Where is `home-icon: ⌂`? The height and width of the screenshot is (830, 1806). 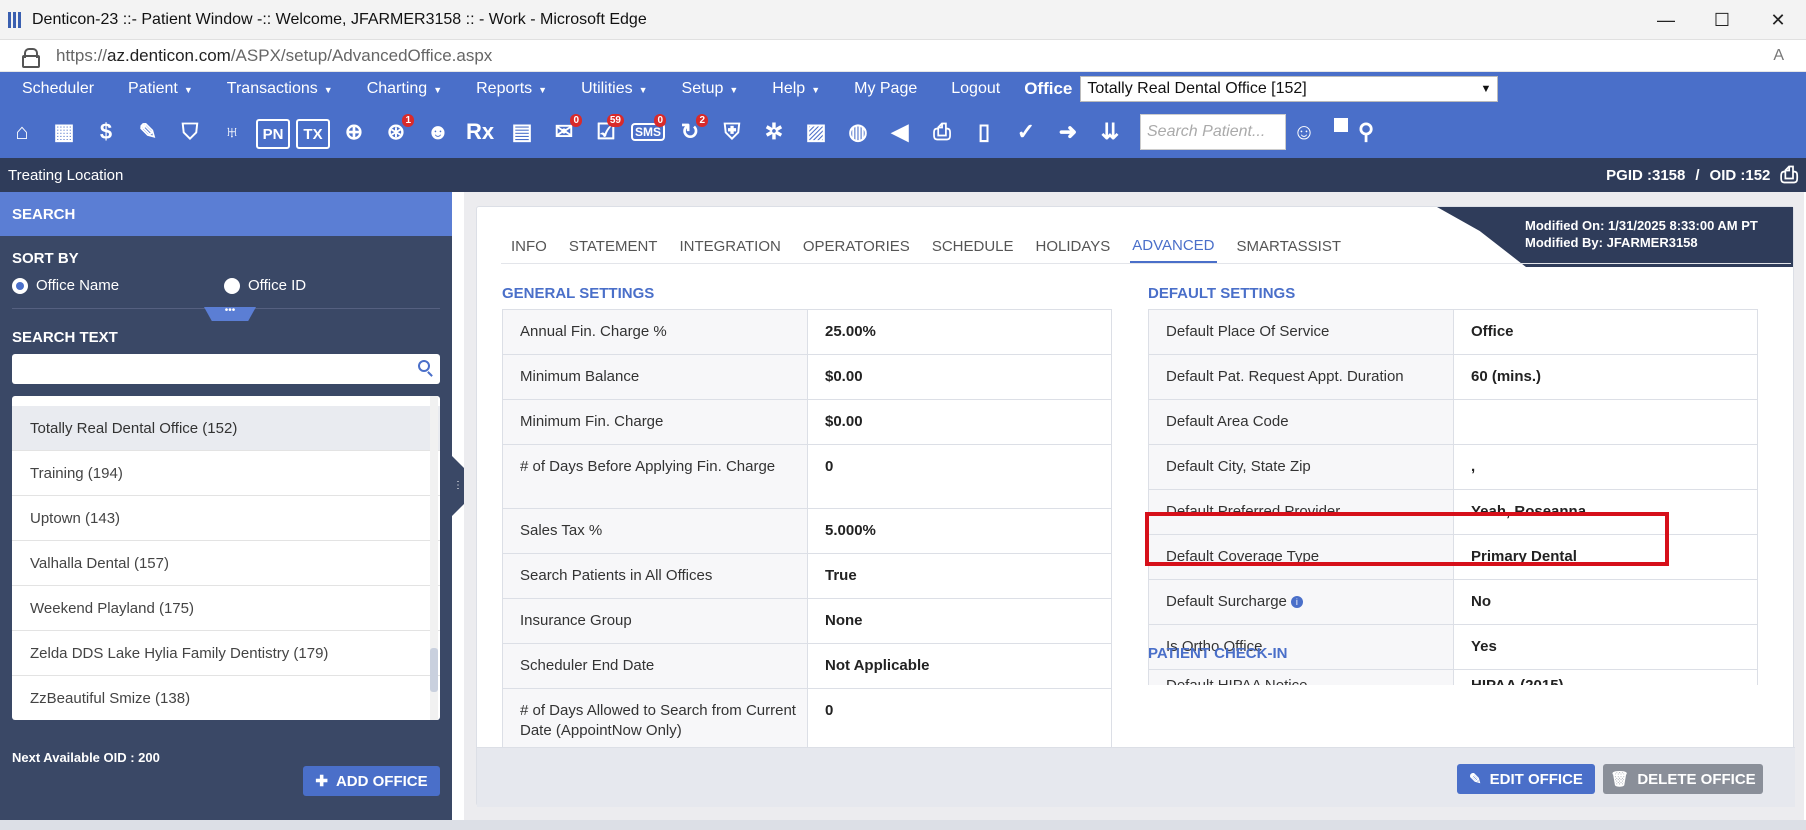 home-icon: ⌂ is located at coordinates (22, 132).